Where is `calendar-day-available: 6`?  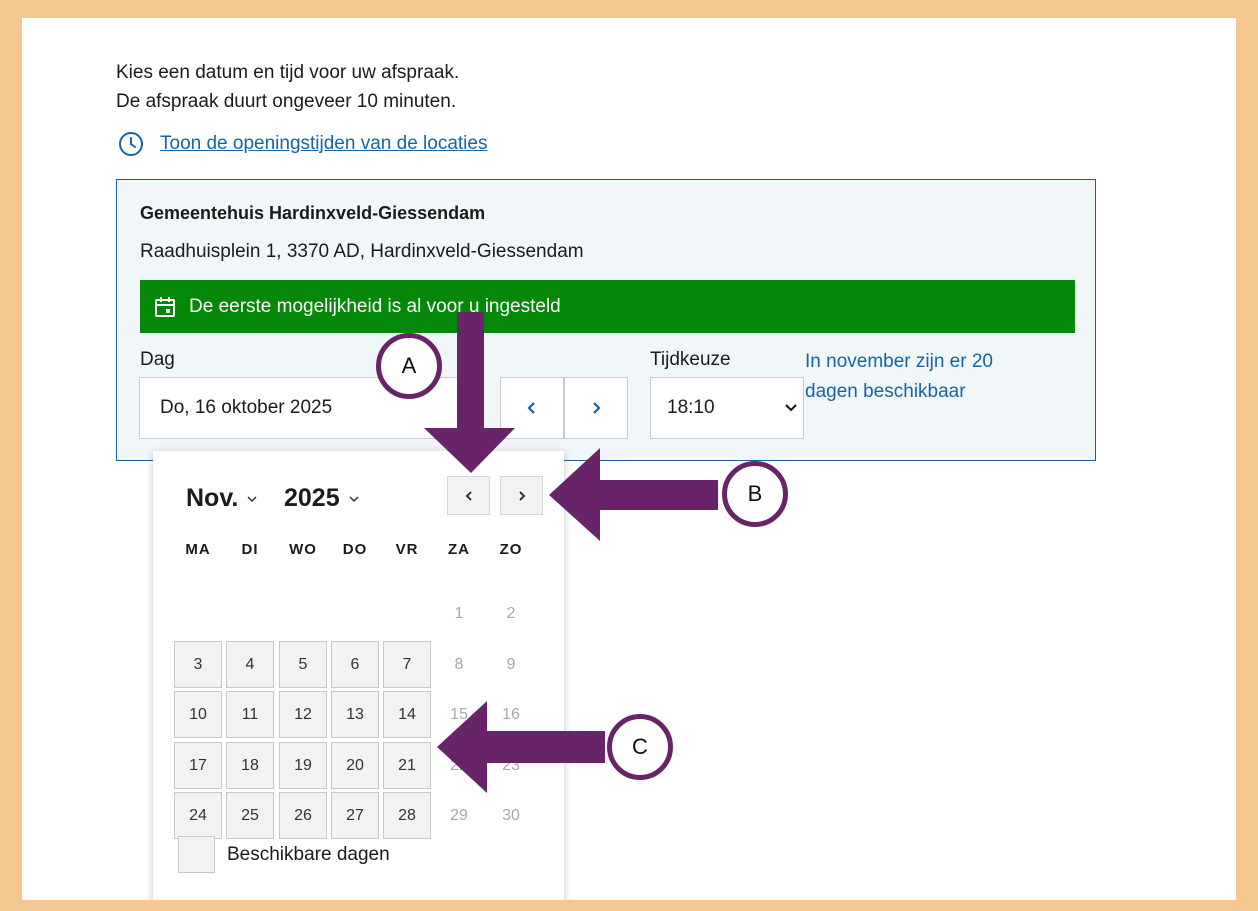
calendar-day-available: 6 is located at coordinates (355, 664).